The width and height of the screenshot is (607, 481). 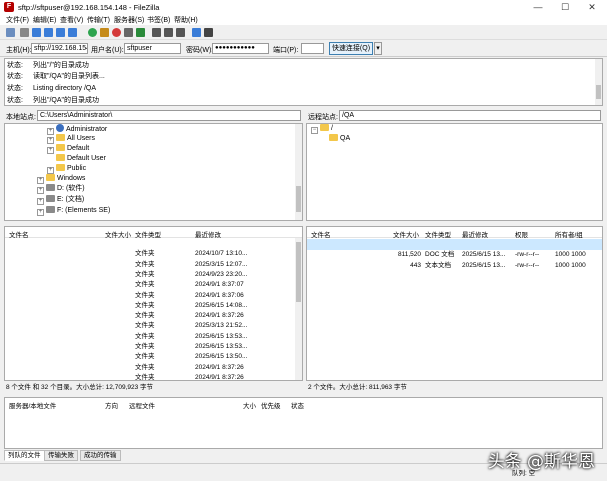 What do you see at coordinates (24, 455) in the screenshot?
I see `tab-queued-files: 列队的文件` at bounding box center [24, 455].